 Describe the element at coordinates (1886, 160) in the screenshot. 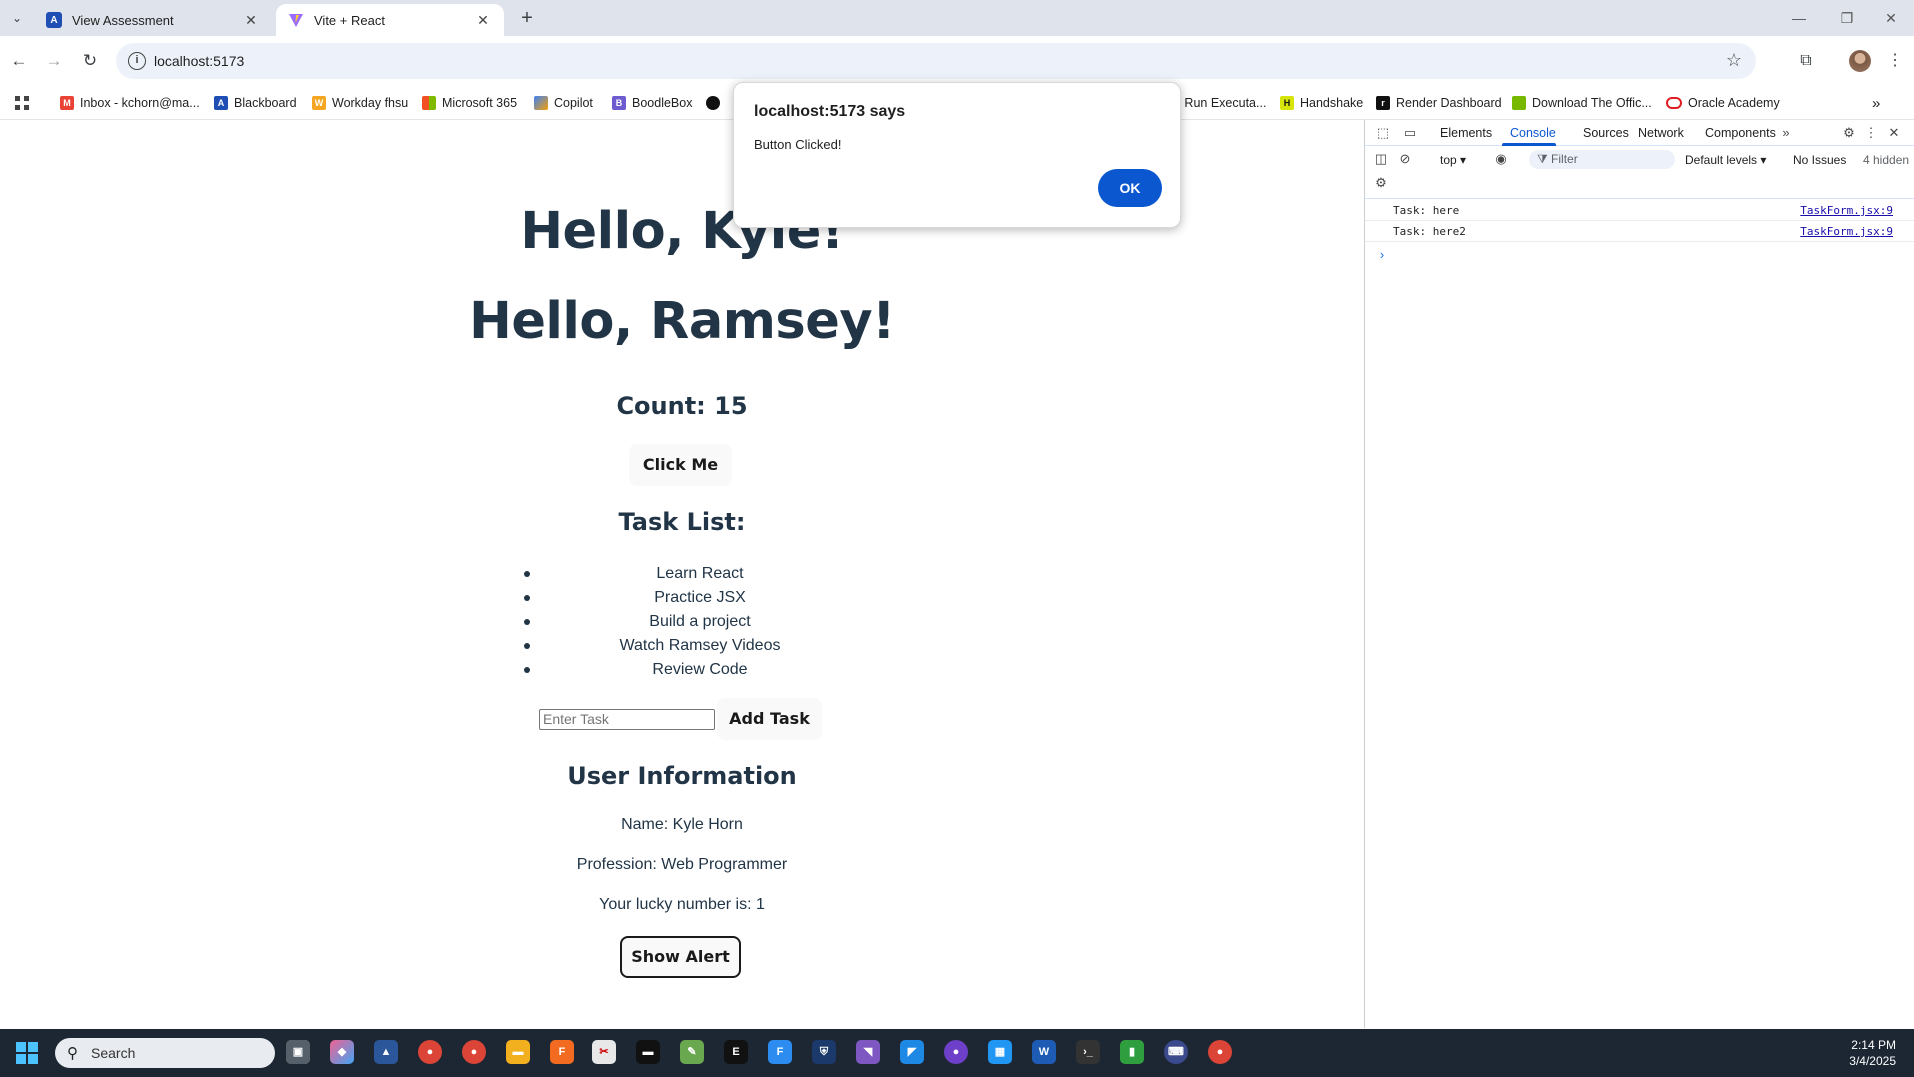

I see `hidden-count: 4 hidden` at that location.